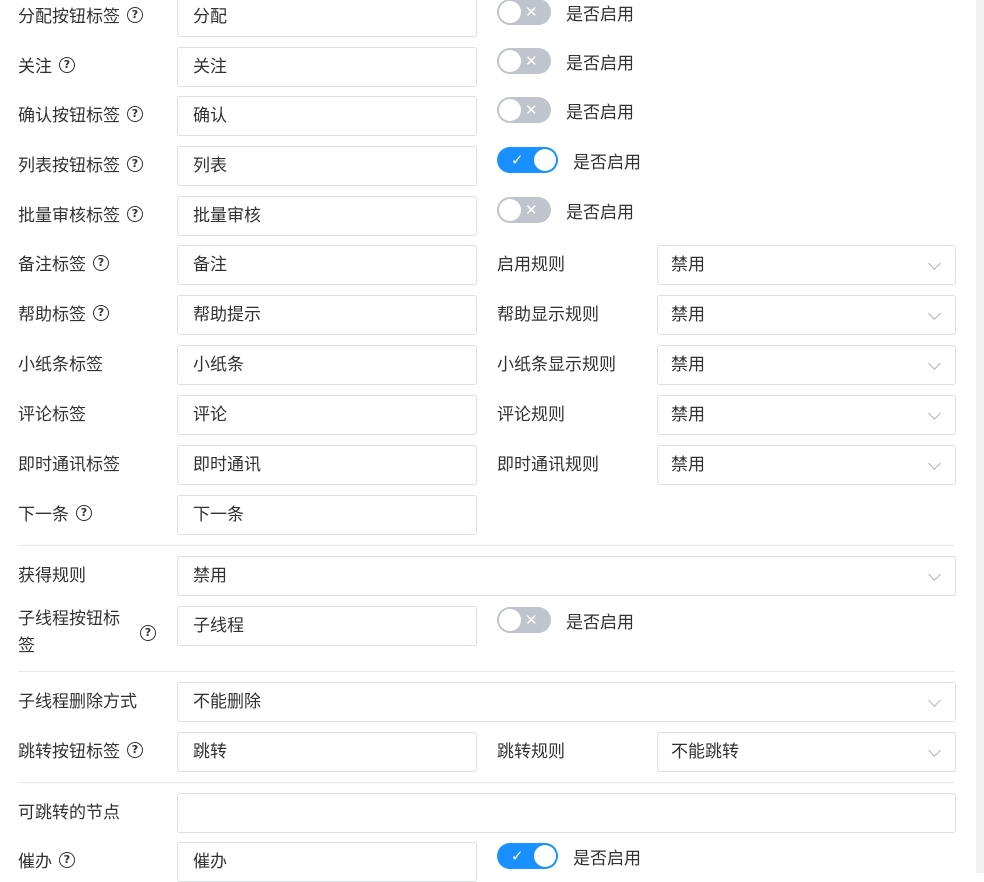  Describe the element at coordinates (60, 365) in the screenshot. I see `note-label: 小纸条标签` at that location.